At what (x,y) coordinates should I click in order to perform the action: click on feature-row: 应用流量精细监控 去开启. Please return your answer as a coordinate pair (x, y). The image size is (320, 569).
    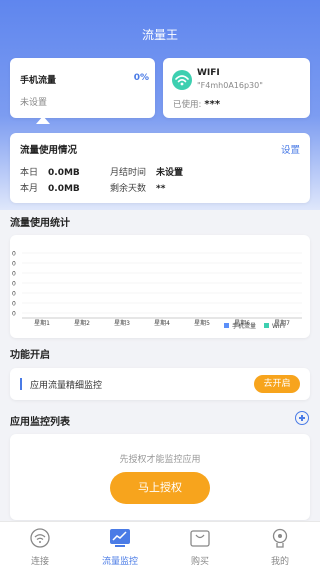
    Looking at the image, I should click on (160, 384).